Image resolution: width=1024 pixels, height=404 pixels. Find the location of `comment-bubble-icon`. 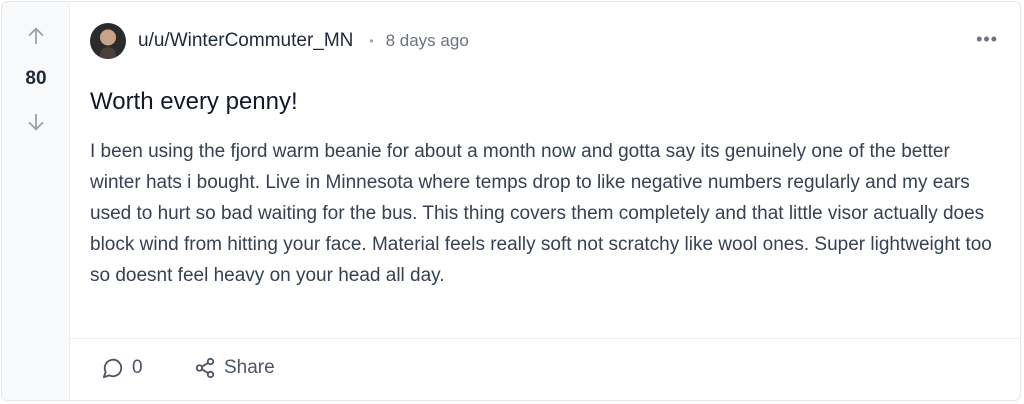

comment-bubble-icon is located at coordinates (112, 368).